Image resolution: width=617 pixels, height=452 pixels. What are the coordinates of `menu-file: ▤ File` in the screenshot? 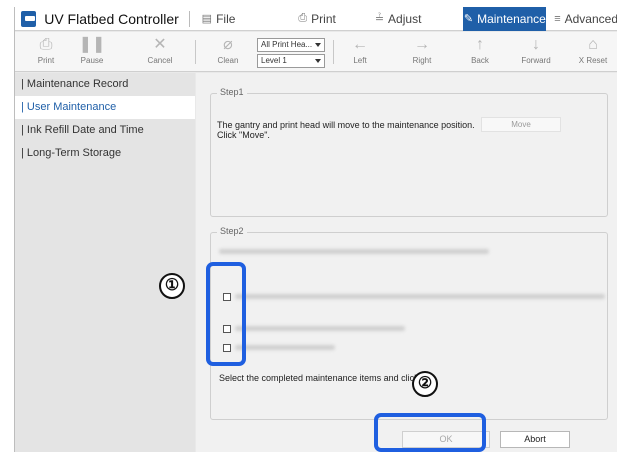 It's located at (227, 19).